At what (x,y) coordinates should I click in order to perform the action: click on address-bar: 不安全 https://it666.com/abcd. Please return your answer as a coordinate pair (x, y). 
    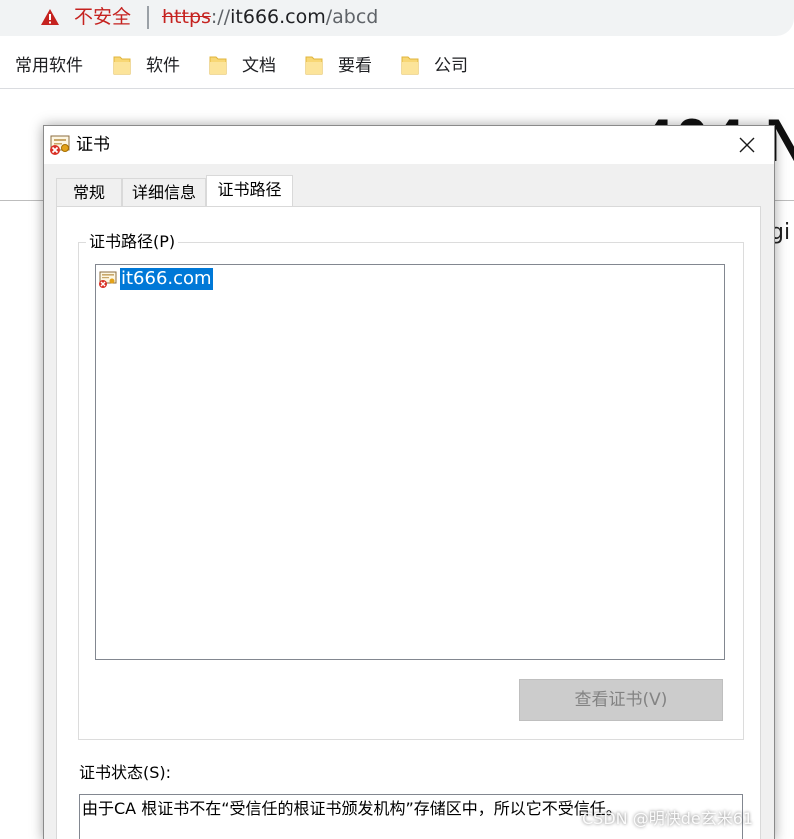
    Looking at the image, I should click on (397, 18).